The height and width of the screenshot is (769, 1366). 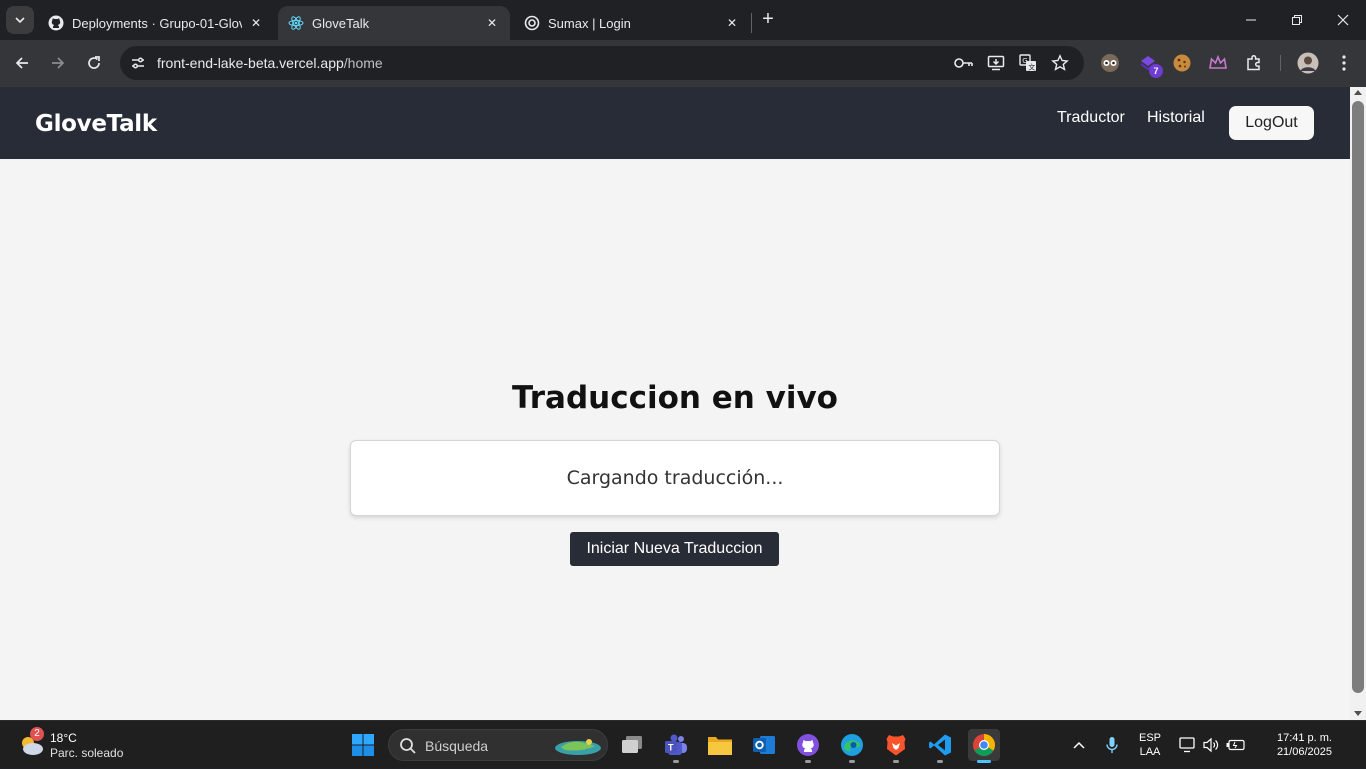 I want to click on scrollbar-thumb, so click(x=1358, y=397).